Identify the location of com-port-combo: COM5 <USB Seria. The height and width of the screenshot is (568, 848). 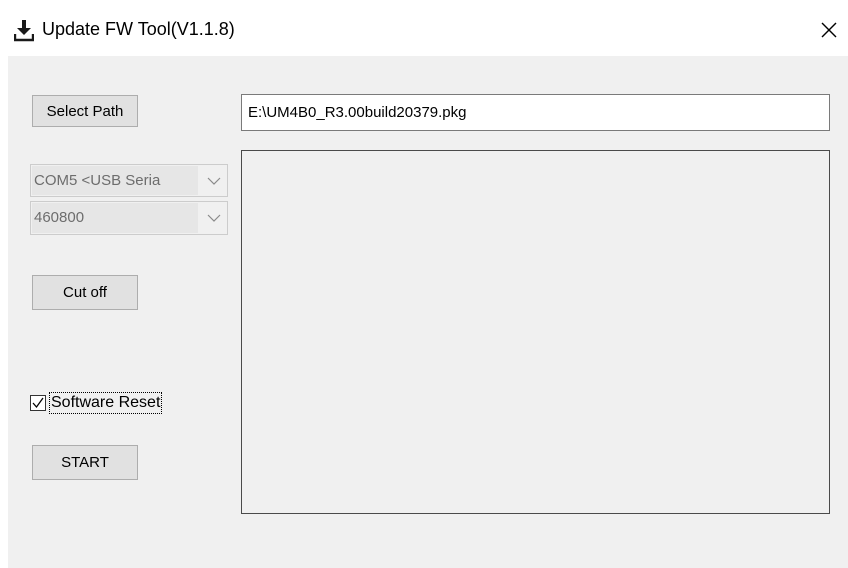
(129, 180).